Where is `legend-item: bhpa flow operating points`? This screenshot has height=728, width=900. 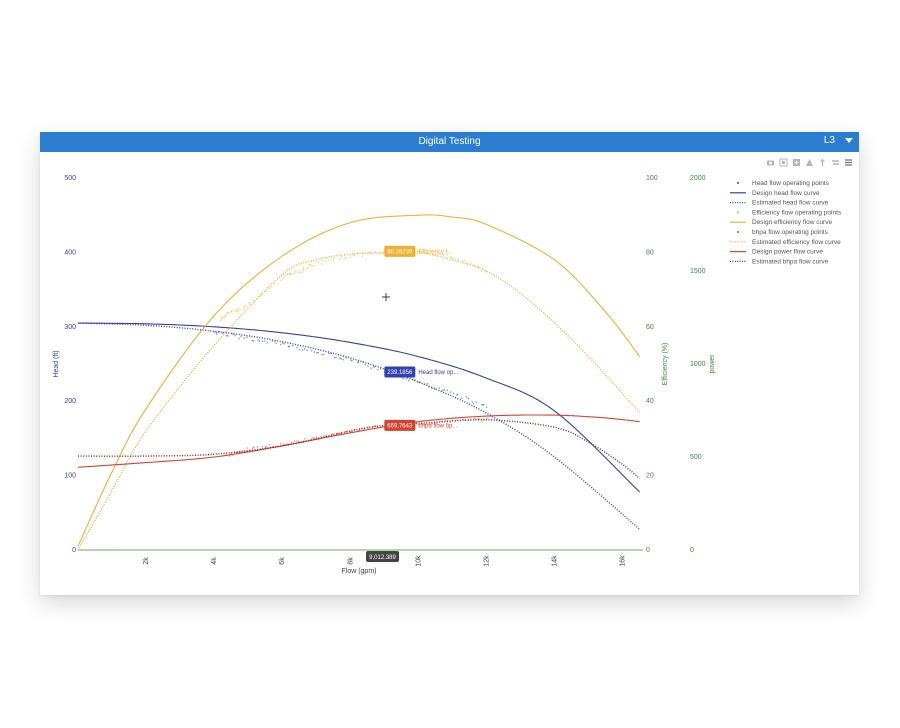
legend-item: bhpa flow operating points is located at coordinates (783, 232).